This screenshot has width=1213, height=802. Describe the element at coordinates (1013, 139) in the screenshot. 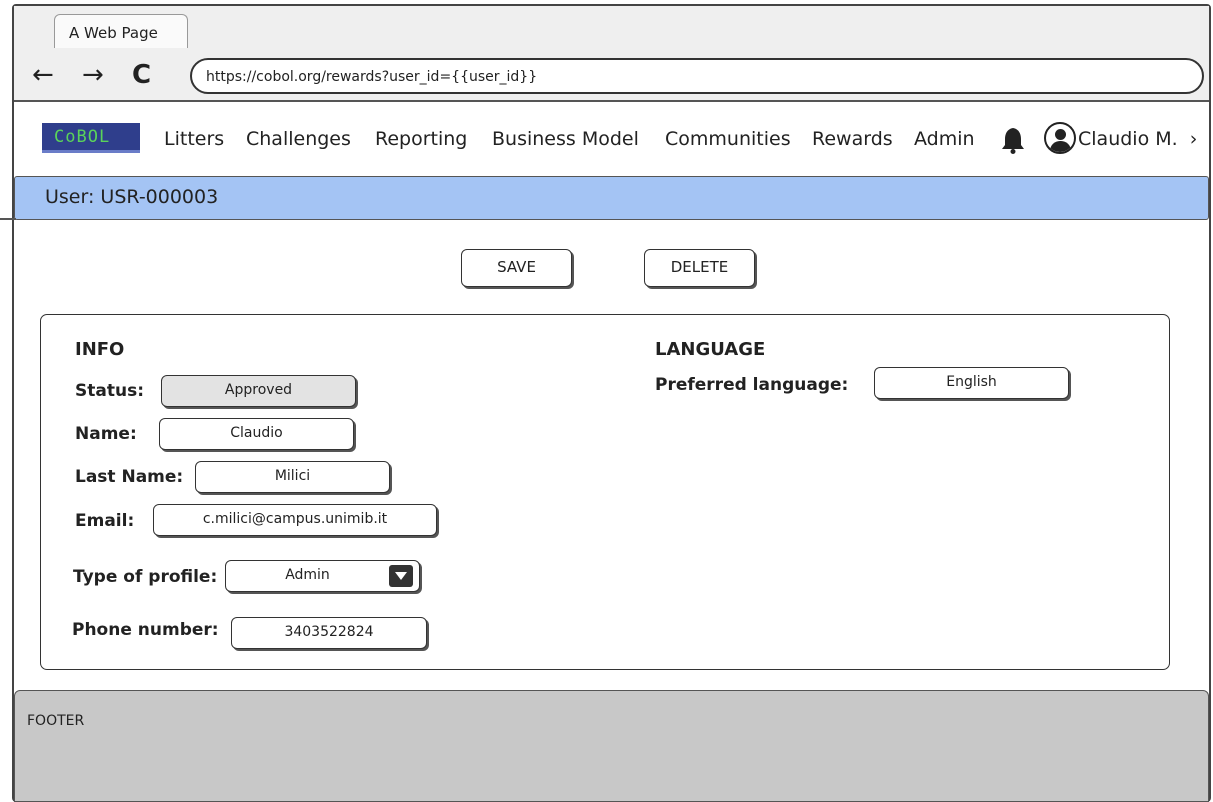

I see `bell-icon` at that location.